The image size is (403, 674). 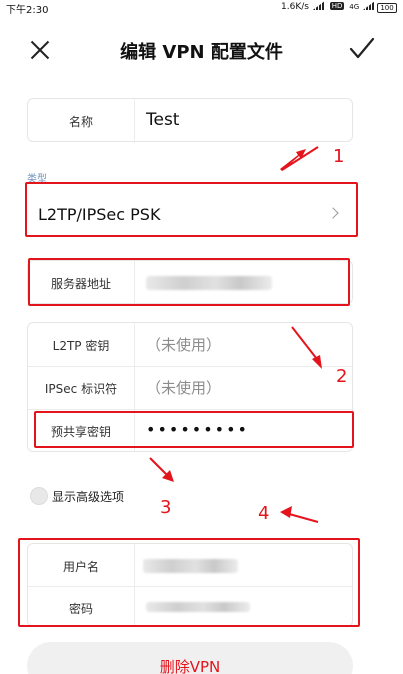 I want to click on battery-icon: 100, so click(x=387, y=8).